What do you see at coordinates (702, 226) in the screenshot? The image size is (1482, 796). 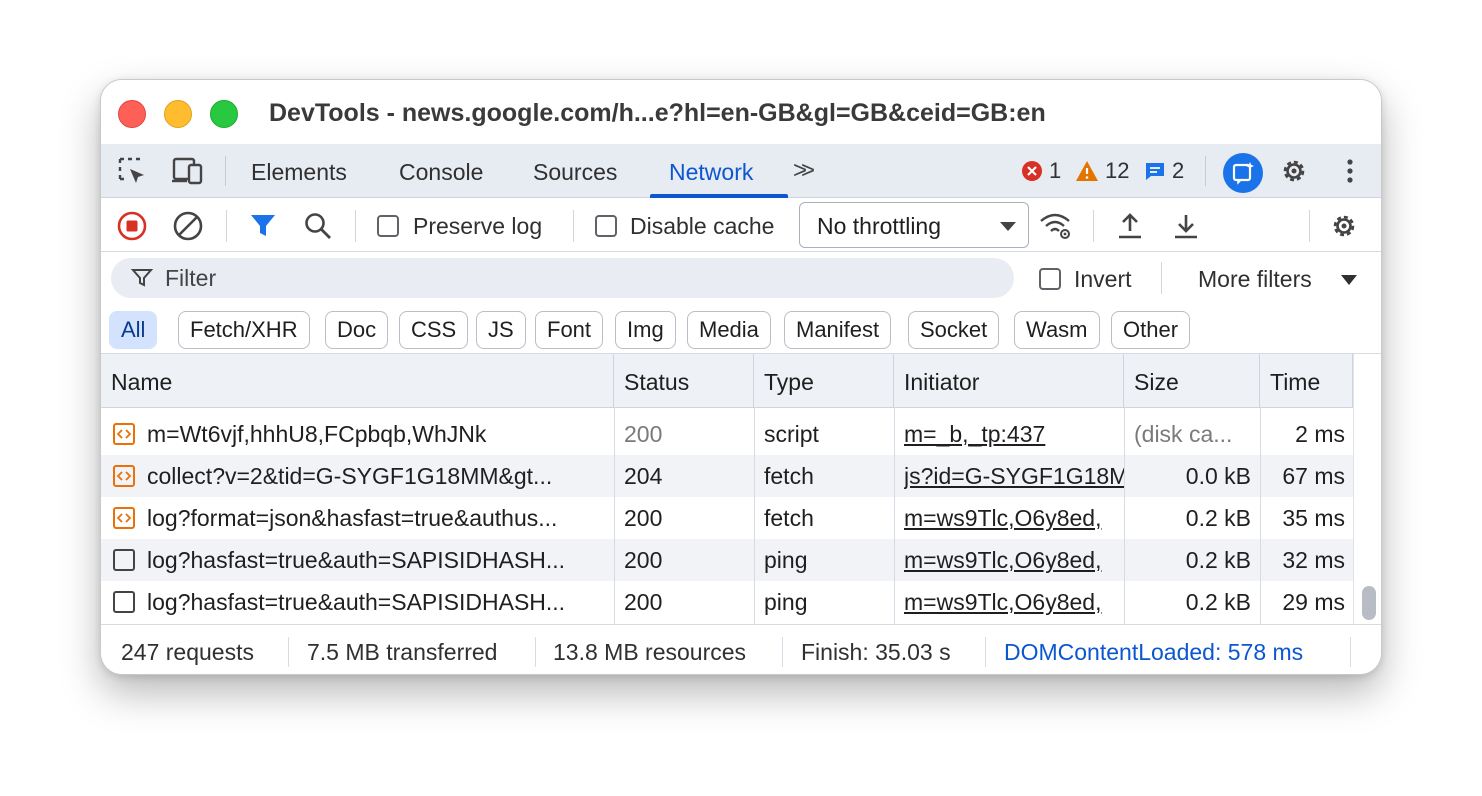 I see `disable-cache-label: Disable cache` at bounding box center [702, 226].